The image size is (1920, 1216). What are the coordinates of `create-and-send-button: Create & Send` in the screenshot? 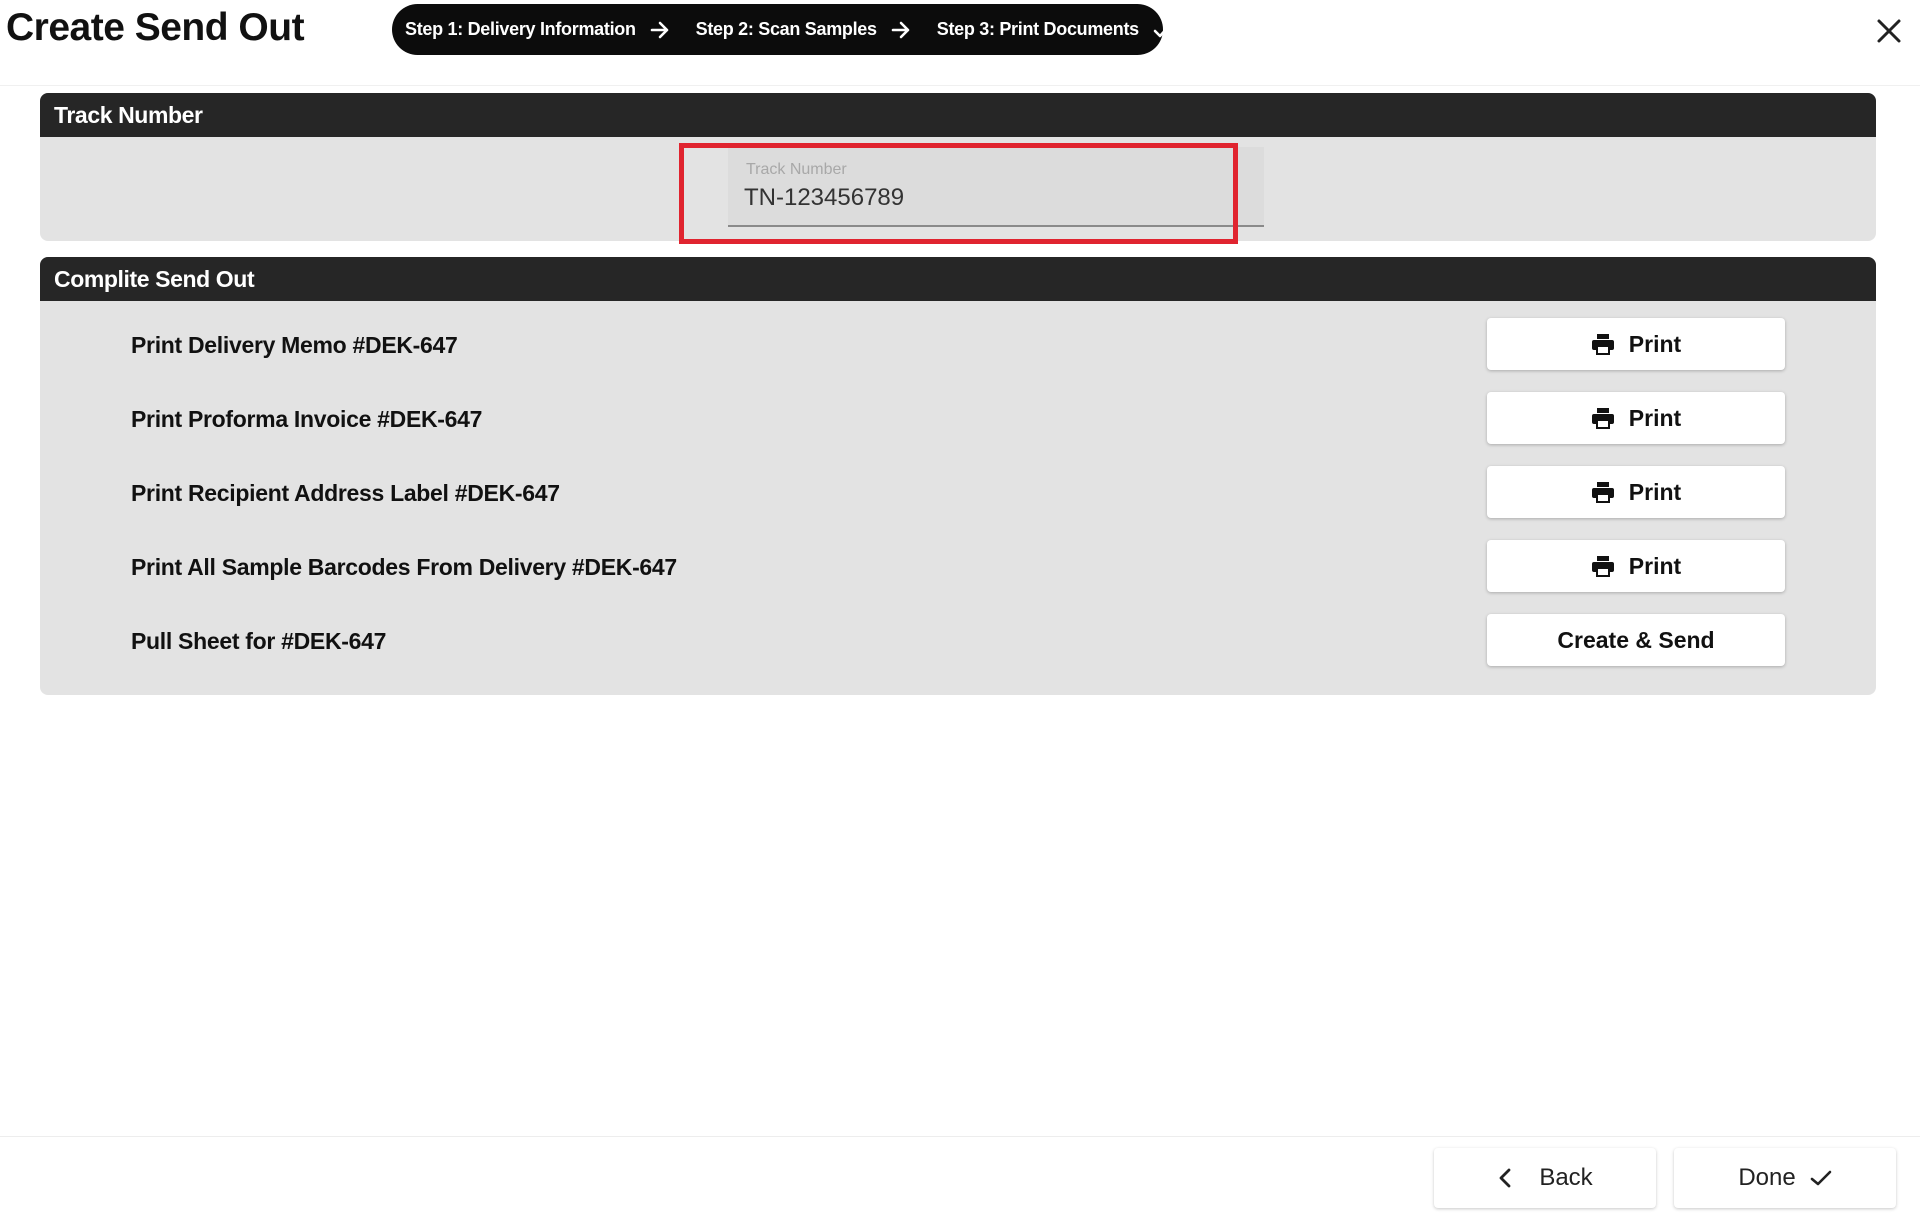 It's located at (1636, 640).